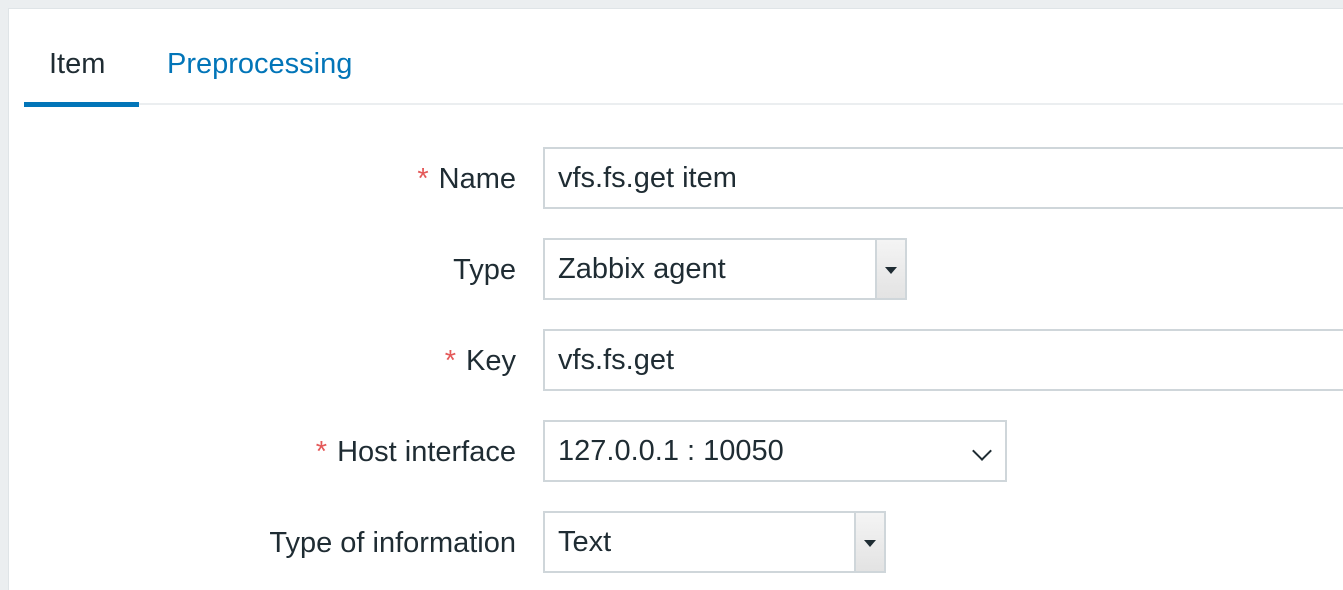 The image size is (1343, 590). What do you see at coordinates (943, 360) in the screenshot?
I see `key-input: vfs.fs.get` at bounding box center [943, 360].